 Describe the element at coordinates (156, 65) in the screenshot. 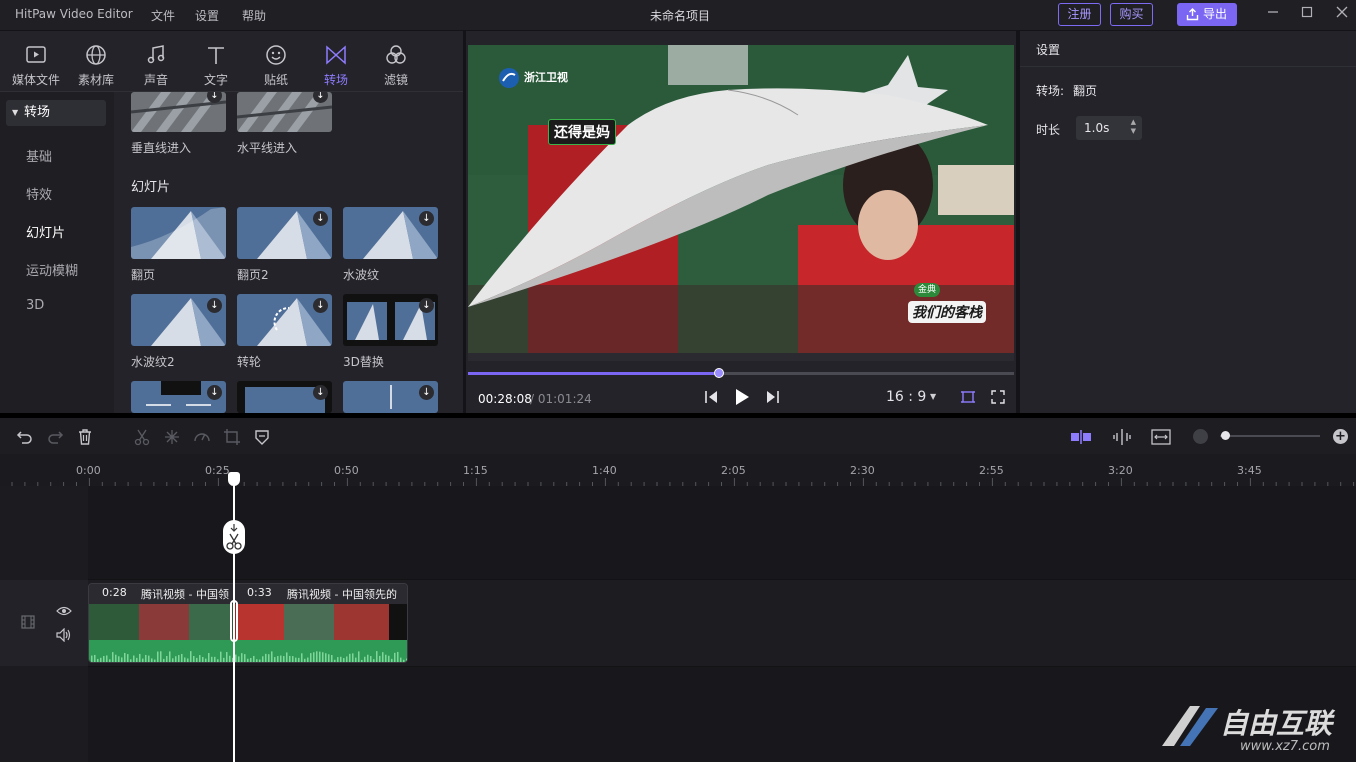

I see `tab-audio: 声音` at that location.